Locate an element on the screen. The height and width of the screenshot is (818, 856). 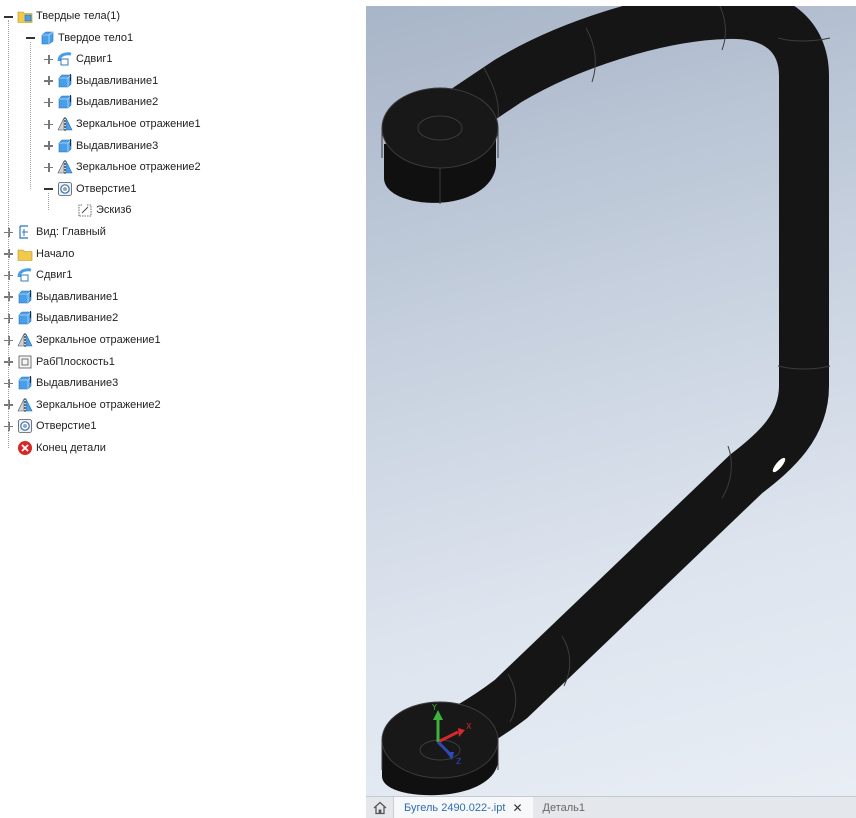
browser-node: Начало is located at coordinates (39, 254).